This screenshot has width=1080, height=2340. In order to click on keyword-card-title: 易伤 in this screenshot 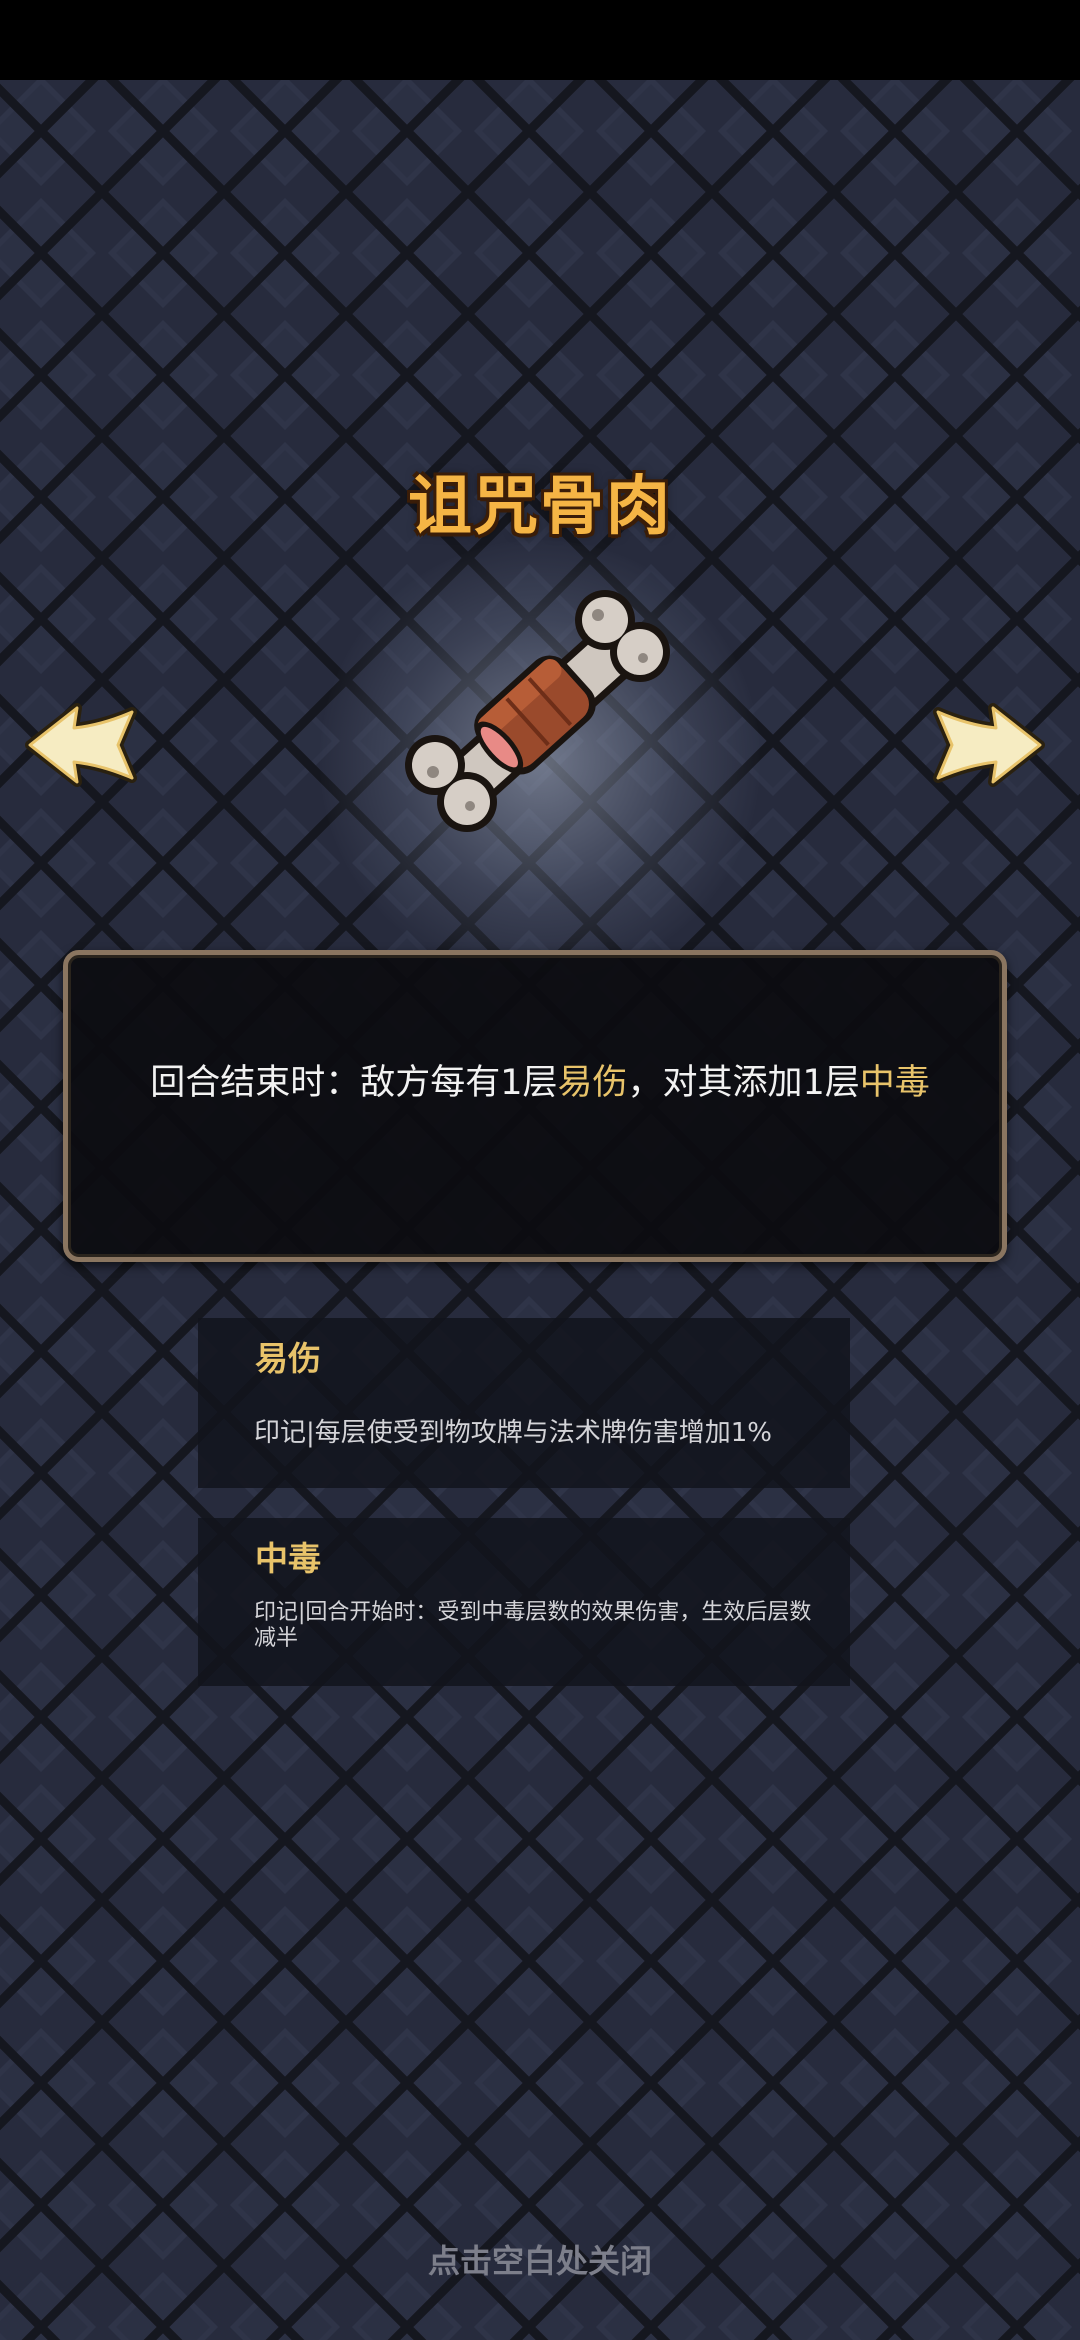, I will do `click(288, 1358)`.